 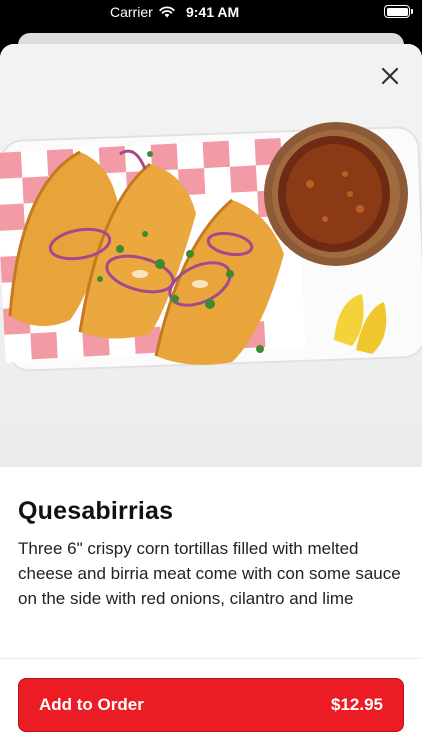 I want to click on status-bar: Carrier 9:41 AM, so click(x=211, y=13).